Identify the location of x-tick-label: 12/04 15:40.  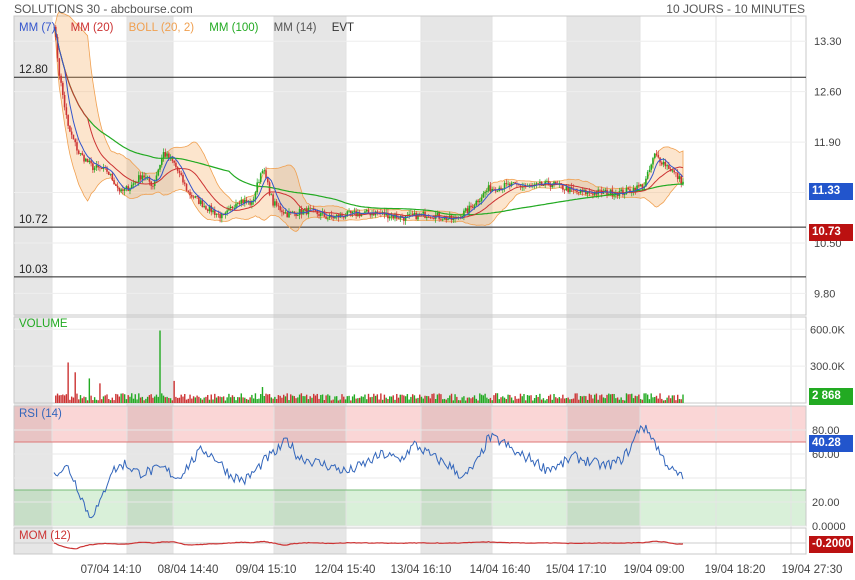
(345, 570).